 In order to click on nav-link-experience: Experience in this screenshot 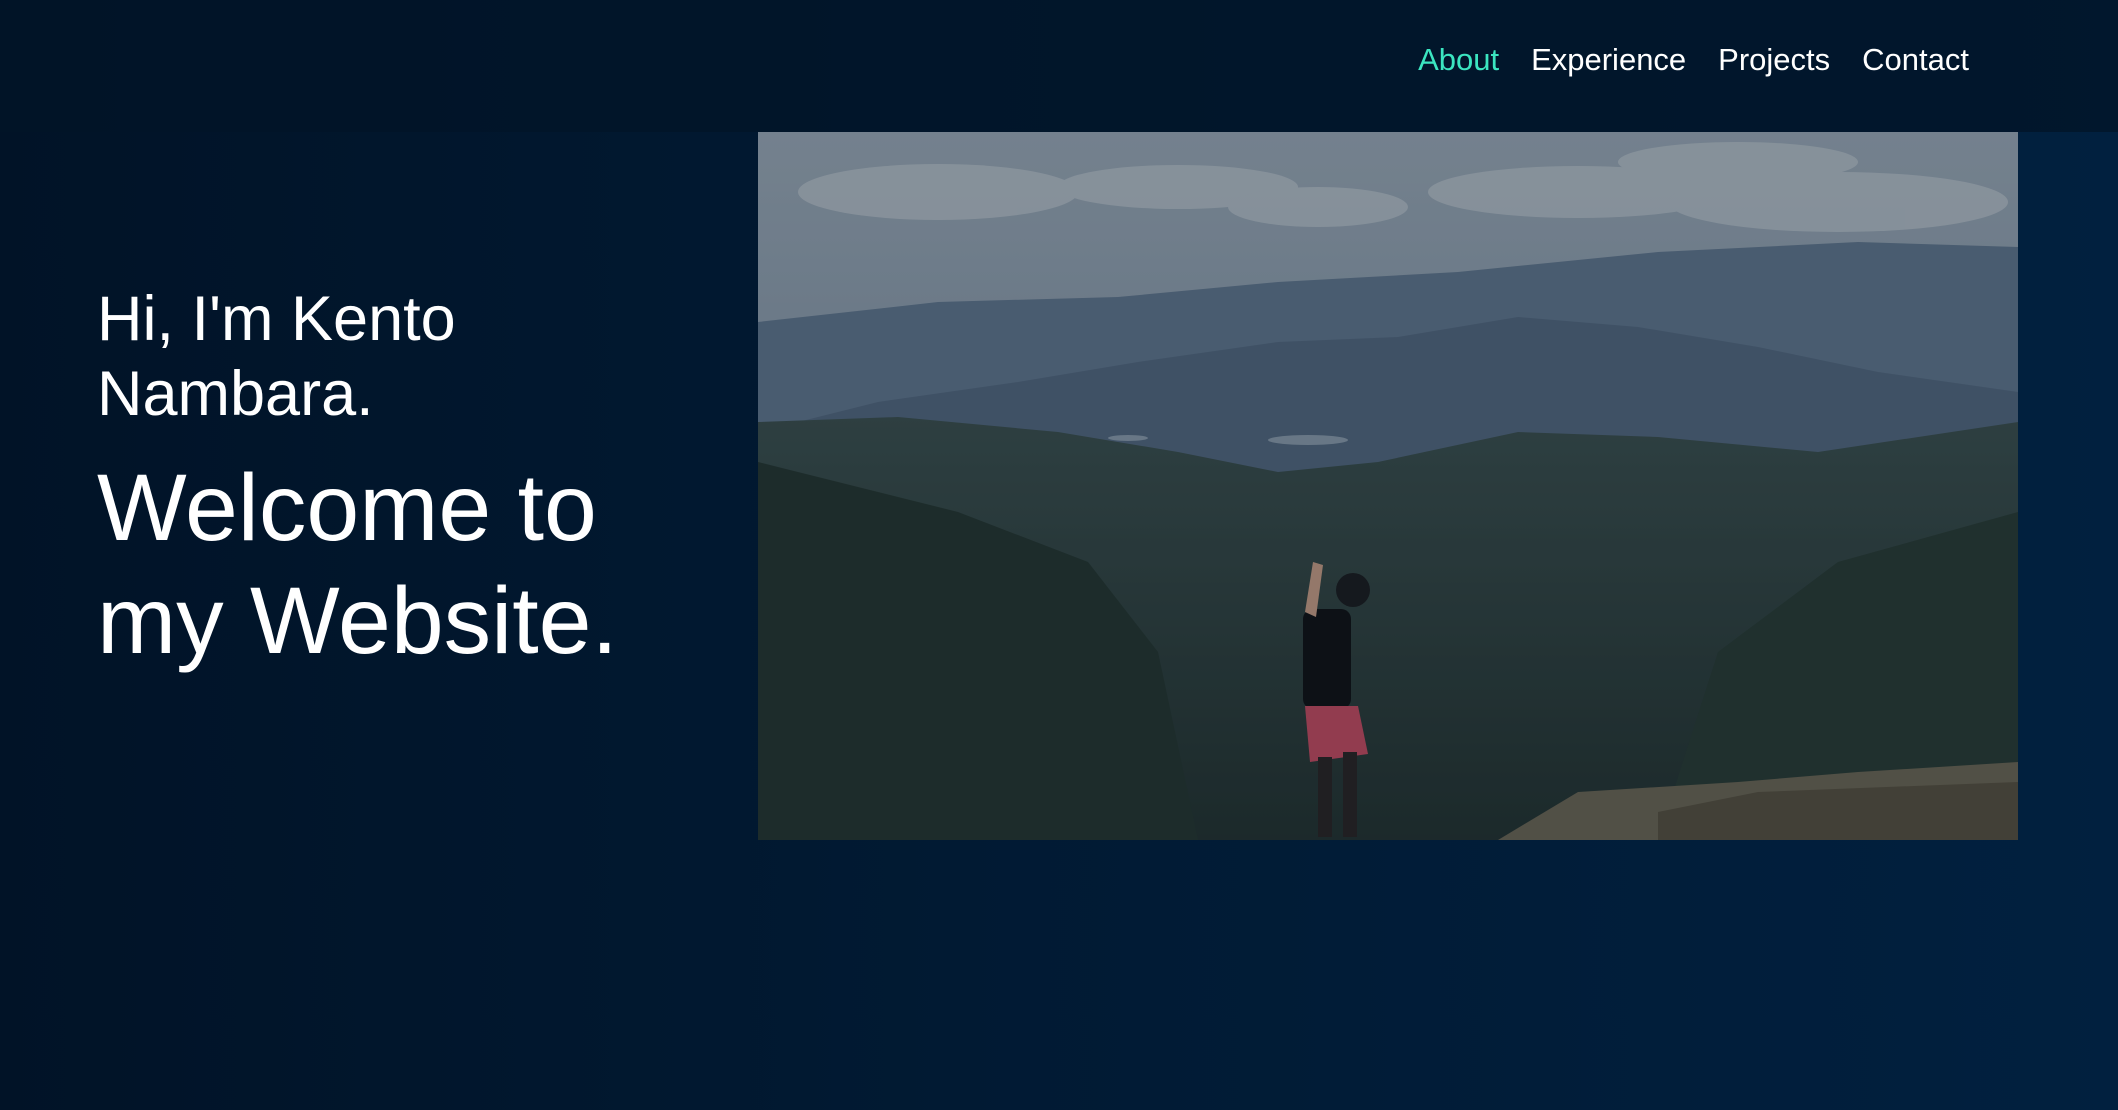, I will do `click(1608, 60)`.